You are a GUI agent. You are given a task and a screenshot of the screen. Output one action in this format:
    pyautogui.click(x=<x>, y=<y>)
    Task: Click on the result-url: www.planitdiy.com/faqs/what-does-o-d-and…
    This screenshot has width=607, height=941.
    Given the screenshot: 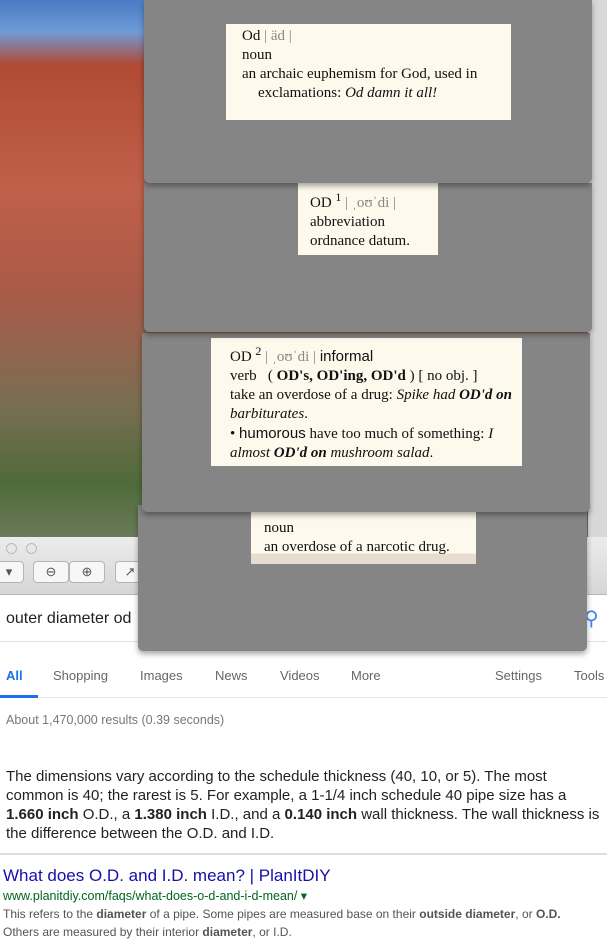 What is the action you would take?
    pyautogui.click(x=155, y=895)
    